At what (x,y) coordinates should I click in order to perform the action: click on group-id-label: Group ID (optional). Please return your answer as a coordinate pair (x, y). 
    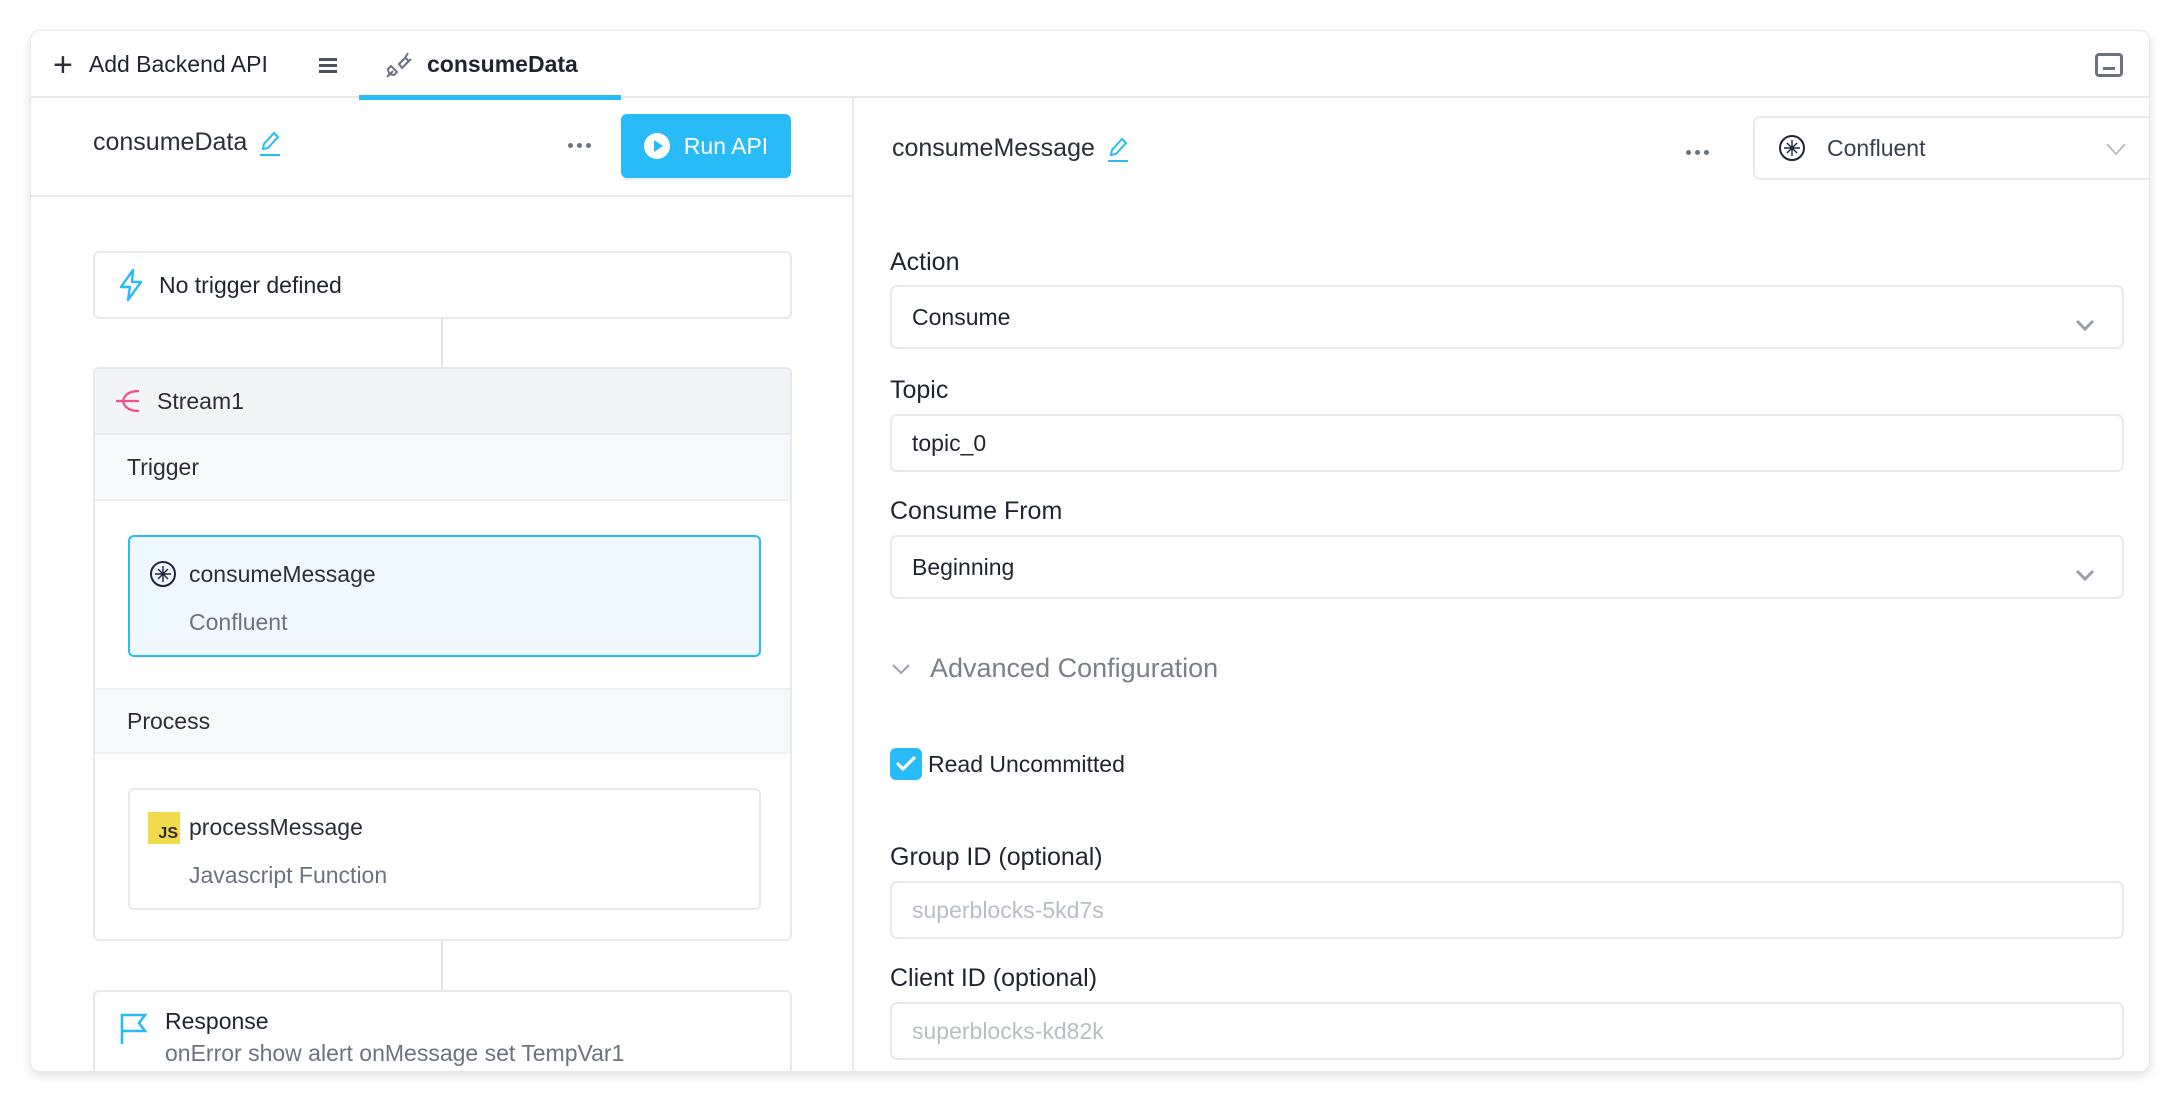
    Looking at the image, I should click on (996, 857).